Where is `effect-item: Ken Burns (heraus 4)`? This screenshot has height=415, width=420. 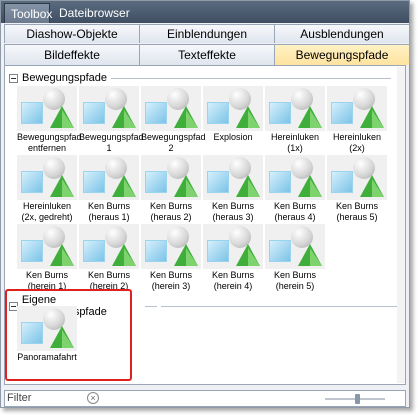
effect-item: Ken Burns (heraus 4) is located at coordinates (295, 189).